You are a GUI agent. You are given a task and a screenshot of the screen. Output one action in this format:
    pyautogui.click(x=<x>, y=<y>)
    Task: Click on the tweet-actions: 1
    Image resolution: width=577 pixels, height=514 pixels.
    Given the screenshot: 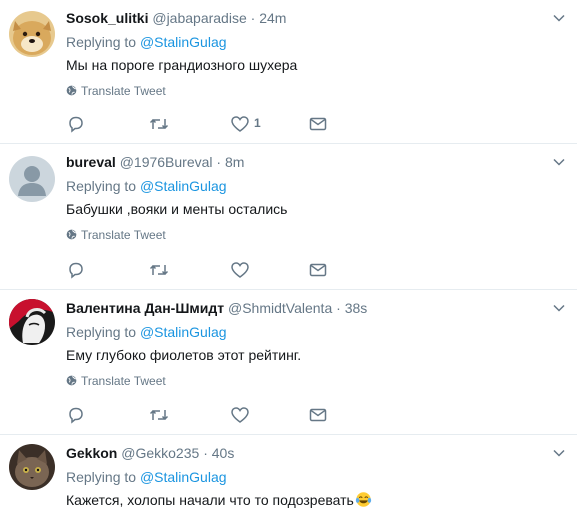 What is the action you would take?
    pyautogui.click(x=206, y=124)
    